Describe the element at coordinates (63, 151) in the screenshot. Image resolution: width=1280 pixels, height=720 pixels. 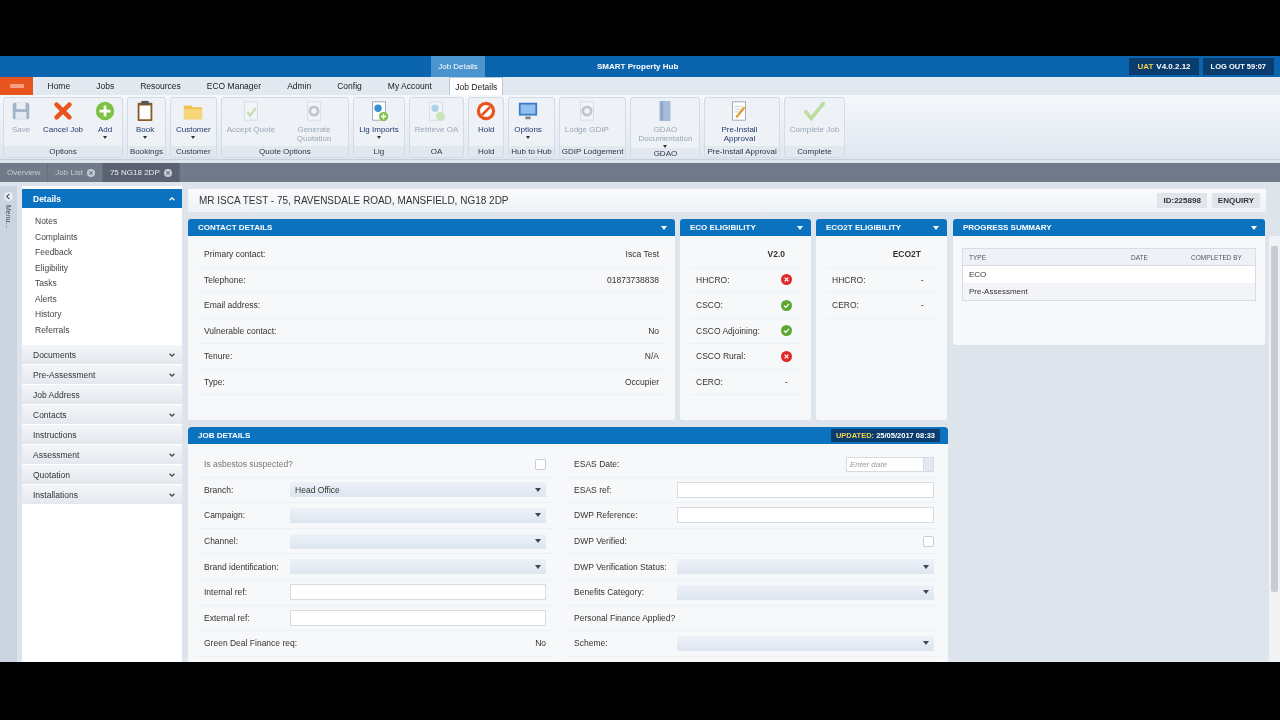
I see `group-label: Options` at that location.